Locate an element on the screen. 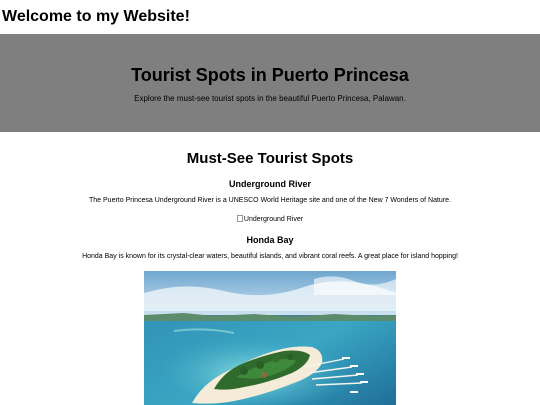  spot-title-underground-river: Underground River is located at coordinates (269, 184).